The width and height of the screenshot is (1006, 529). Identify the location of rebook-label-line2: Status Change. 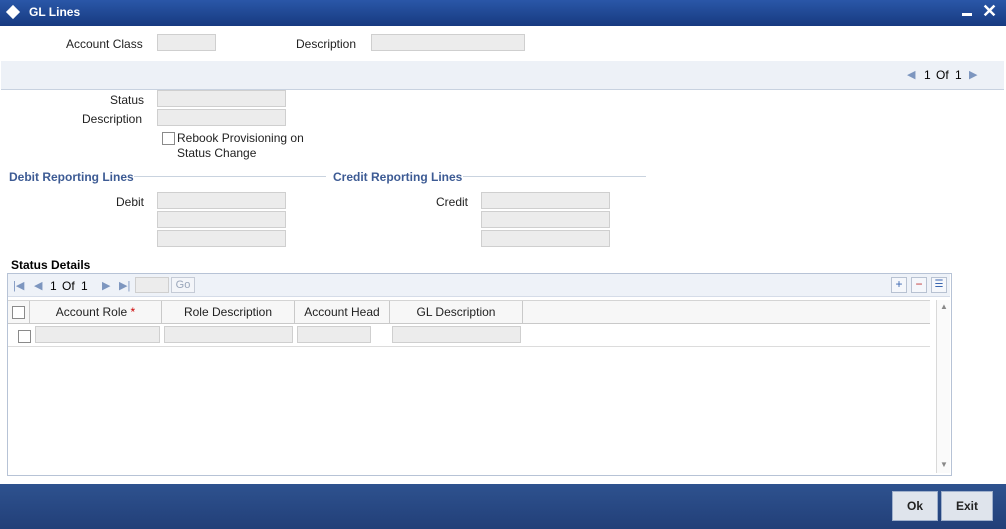
(217, 153).